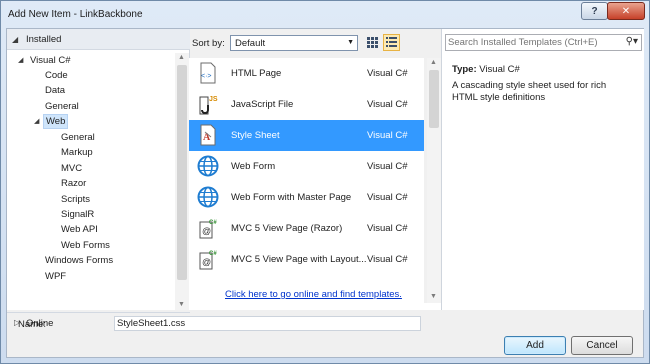  What do you see at coordinates (306, 73) in the screenshot?
I see `template-row-html-page: <·> HTML Page Visual C#` at bounding box center [306, 73].